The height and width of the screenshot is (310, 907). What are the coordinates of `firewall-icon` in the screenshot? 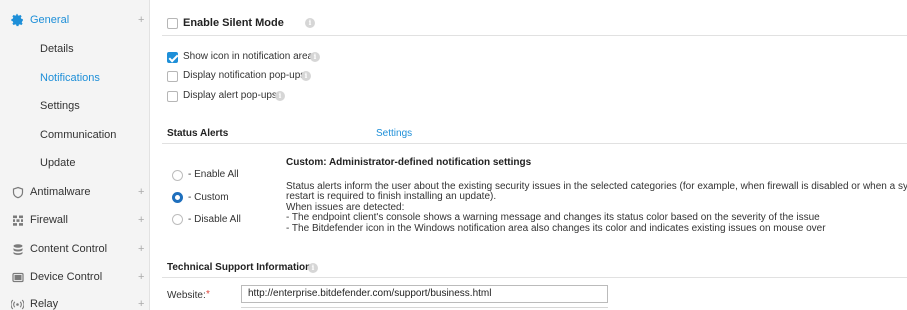 It's located at (17, 220).